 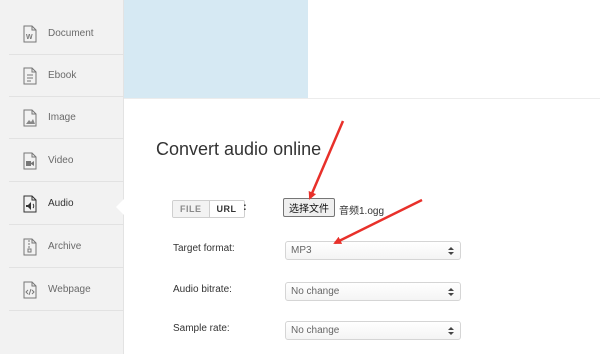 I want to click on sidebar-item-image: Image, so click(x=66, y=118).